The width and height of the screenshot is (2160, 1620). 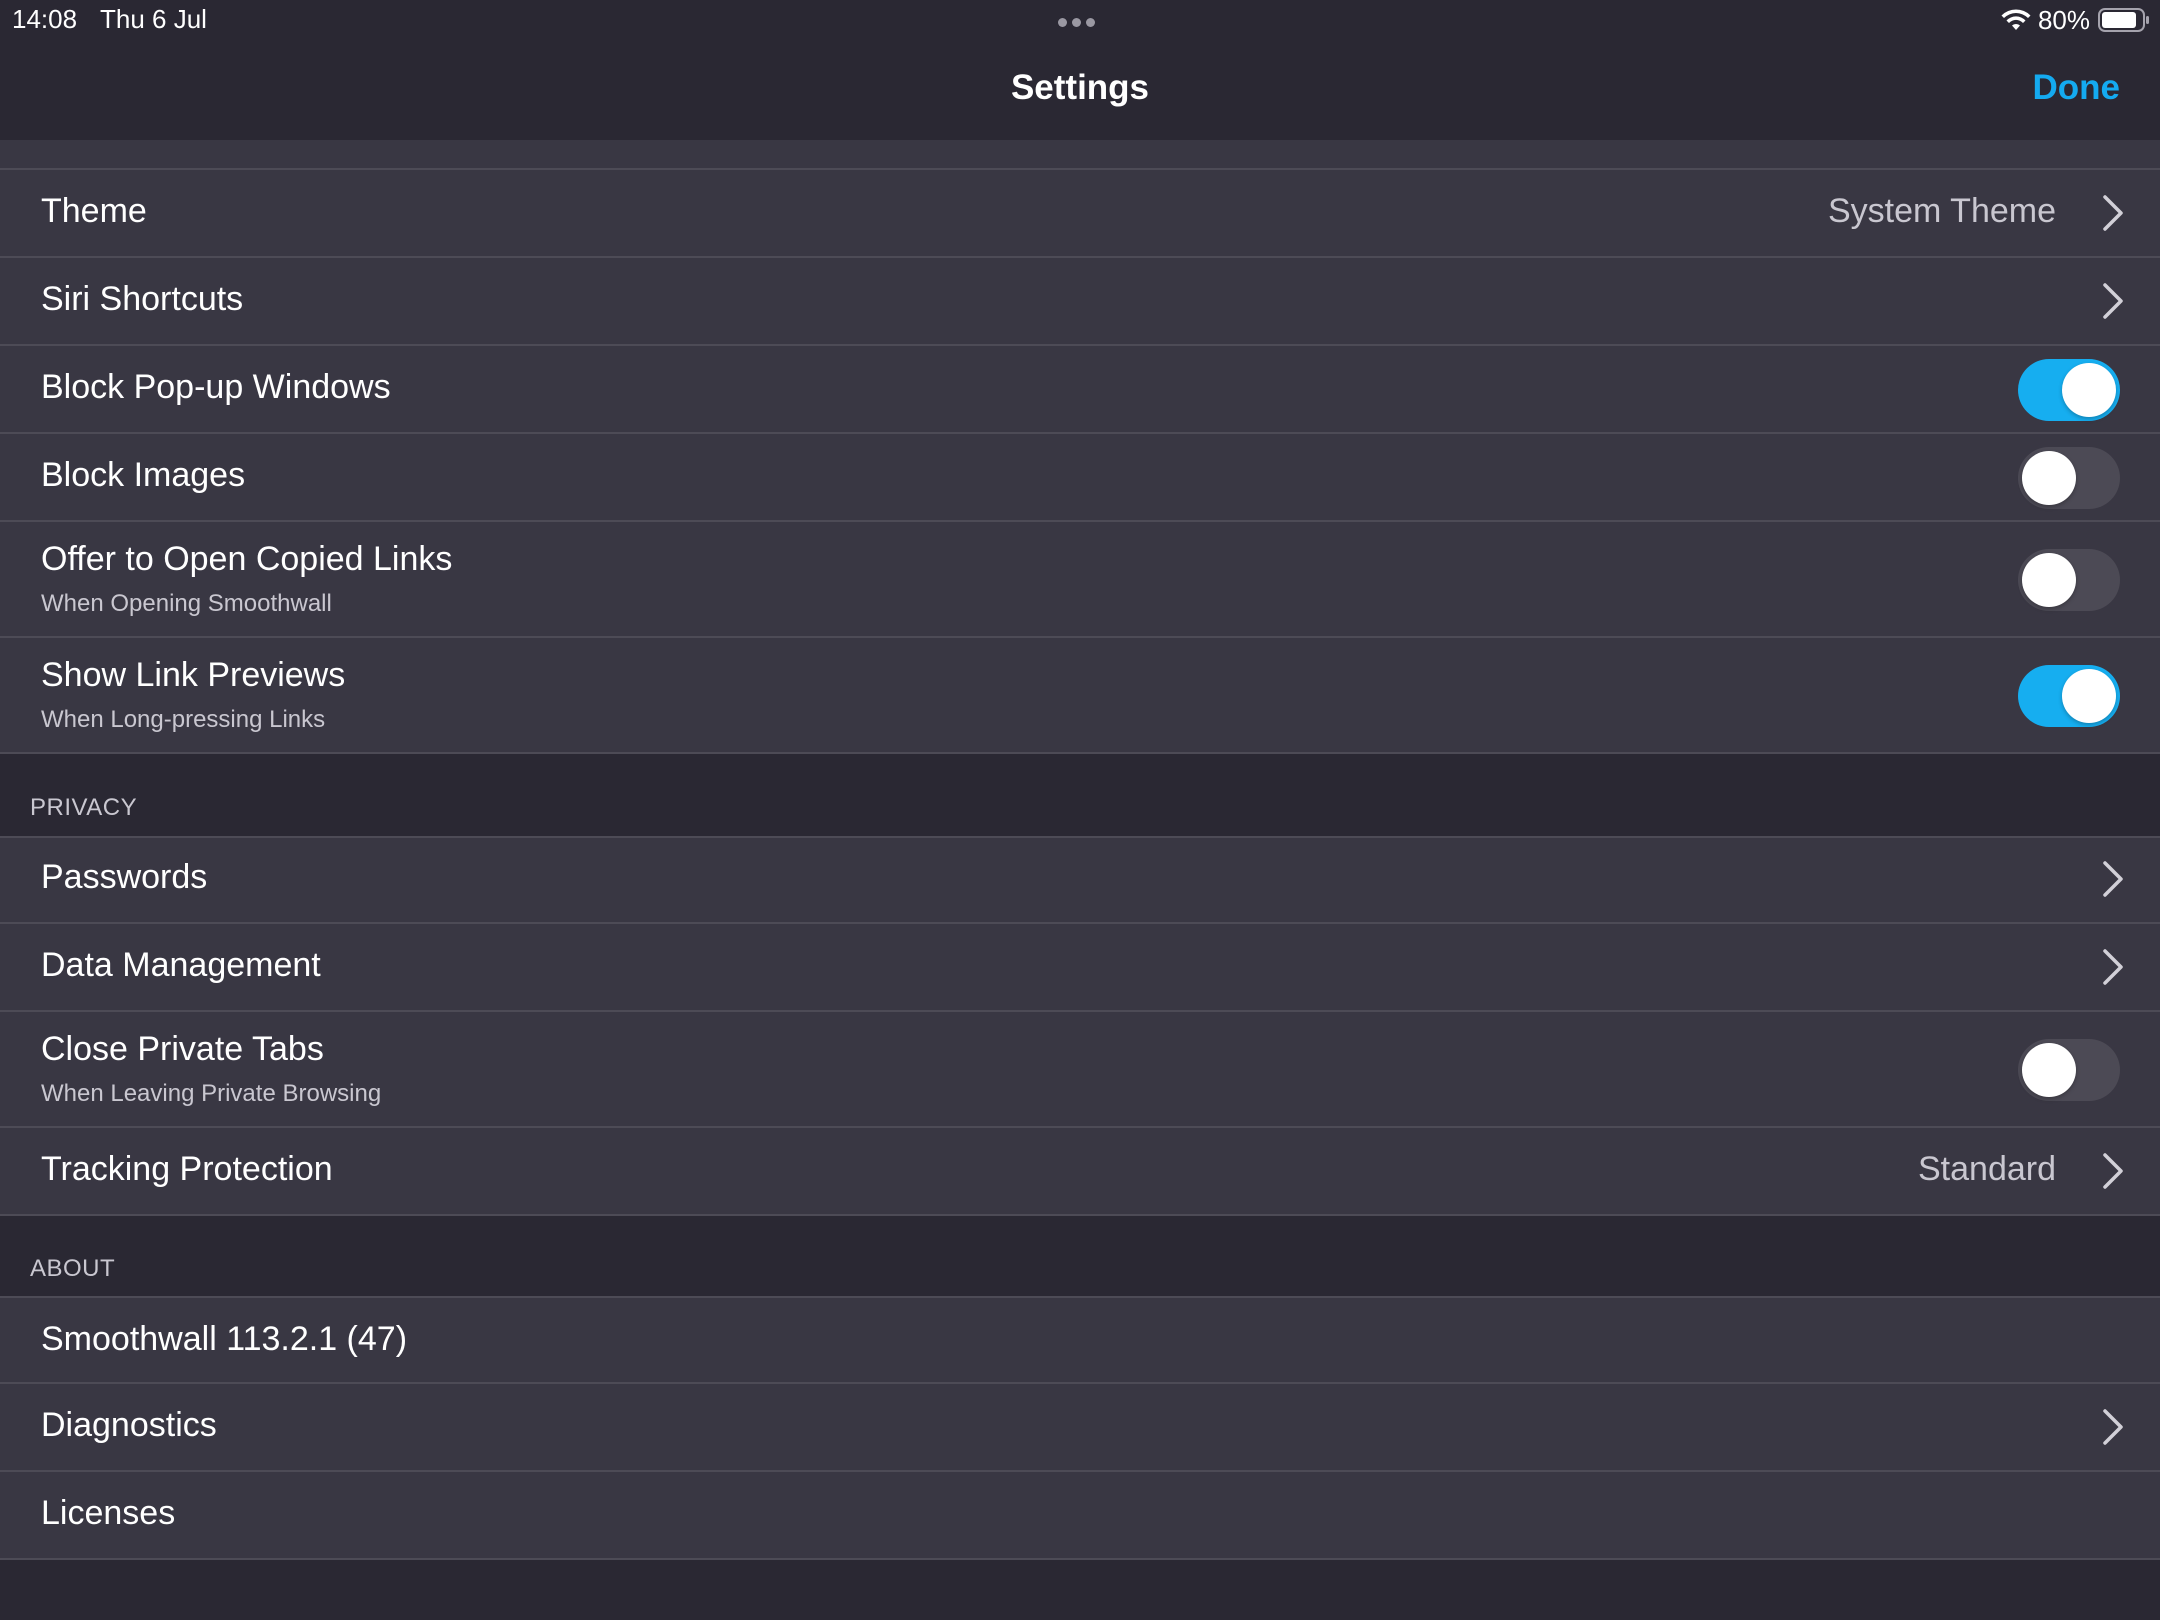 What do you see at coordinates (73, 1268) in the screenshot?
I see `about-section-header: ABOUT` at bounding box center [73, 1268].